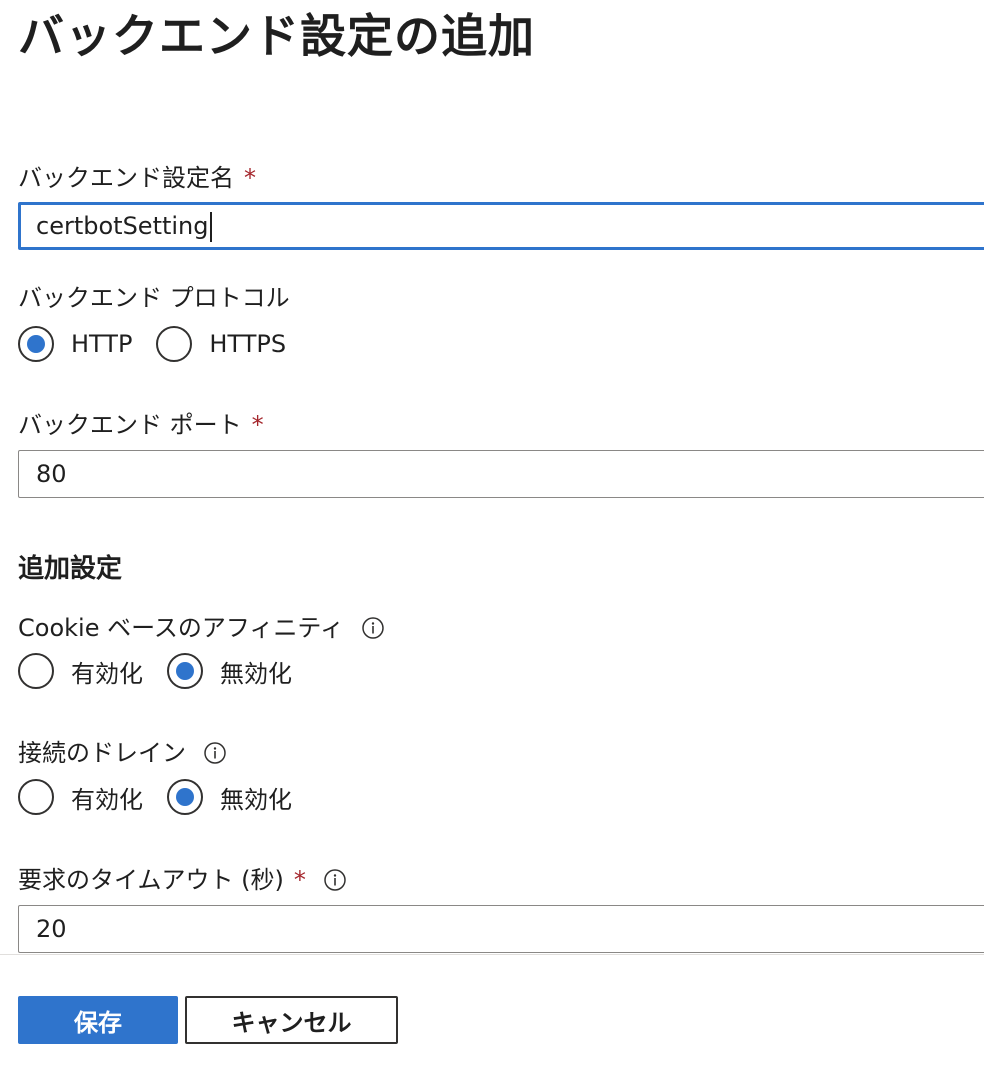  Describe the element at coordinates (102, 753) in the screenshot. I see `connection-draining-label-text: 接続のドレイン` at that location.